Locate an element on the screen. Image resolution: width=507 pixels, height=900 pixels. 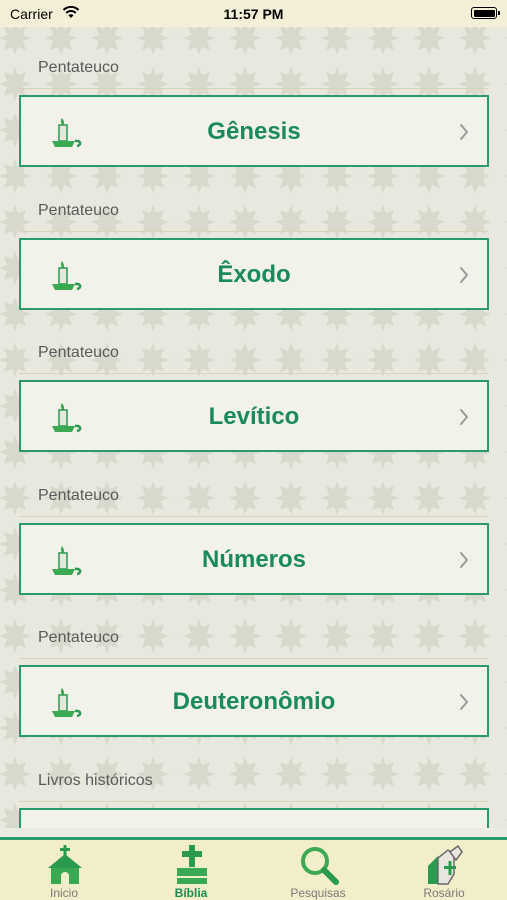
book-row: Levítico is located at coordinates (254, 416).